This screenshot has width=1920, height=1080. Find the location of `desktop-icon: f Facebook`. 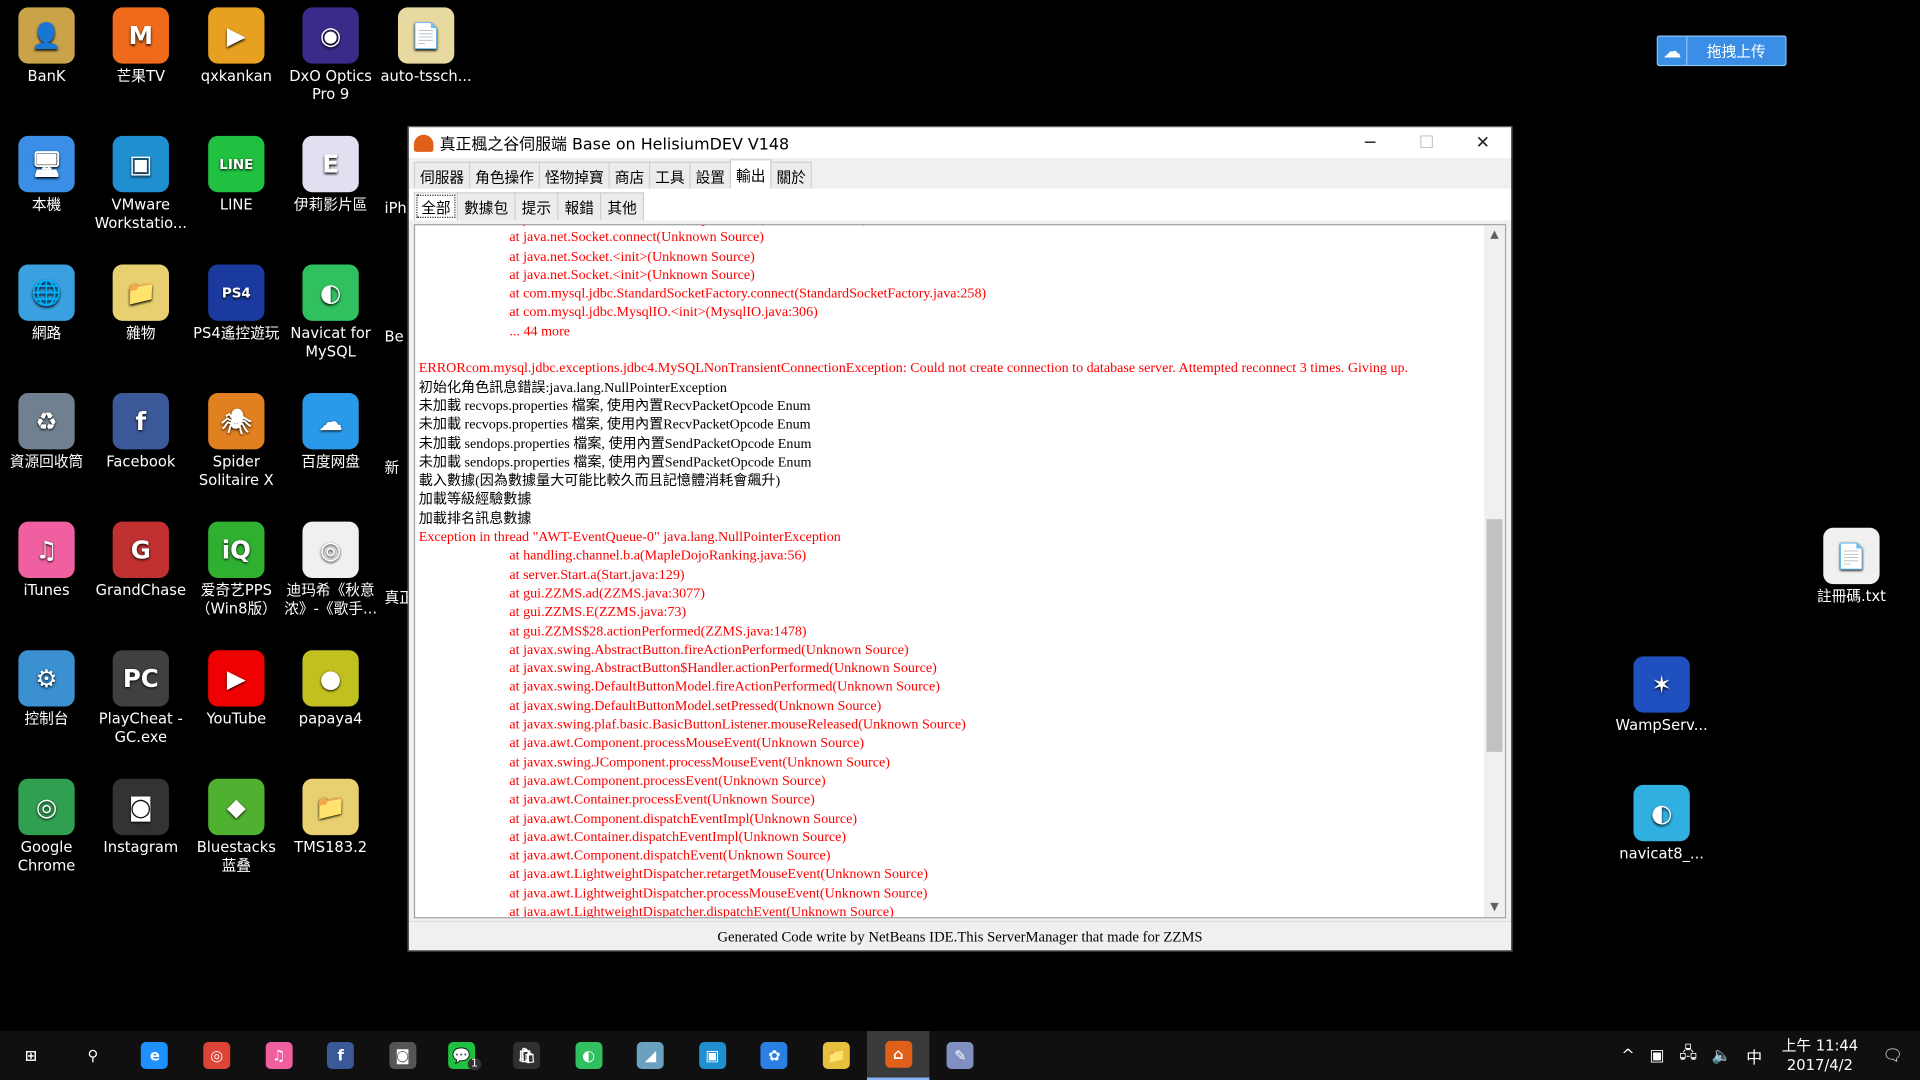

desktop-icon: f Facebook is located at coordinates (140, 432).